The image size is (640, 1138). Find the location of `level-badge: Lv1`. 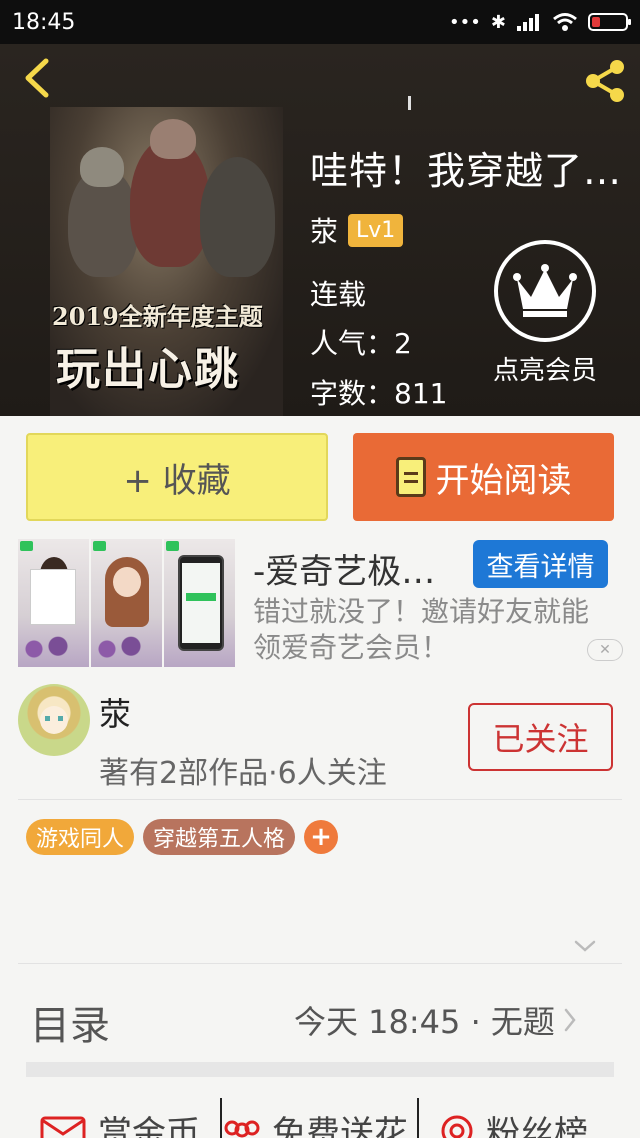

level-badge: Lv1 is located at coordinates (376, 230).